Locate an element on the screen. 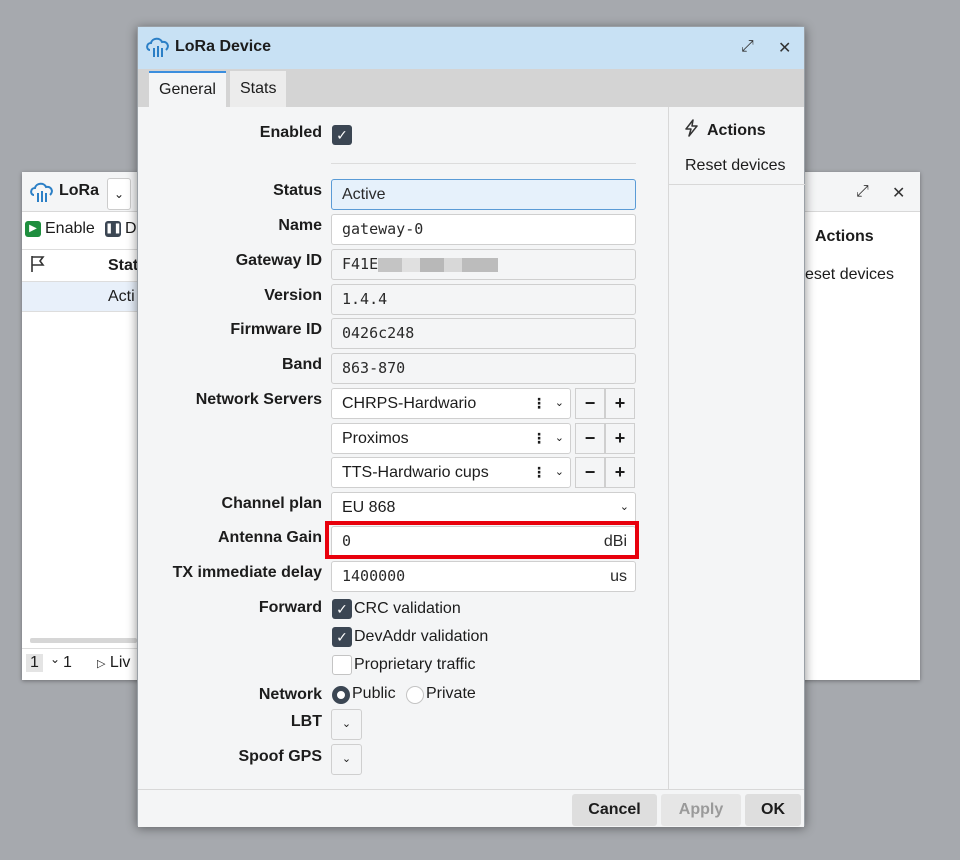 The image size is (960, 860). band-field: 863-870 is located at coordinates (483, 368).